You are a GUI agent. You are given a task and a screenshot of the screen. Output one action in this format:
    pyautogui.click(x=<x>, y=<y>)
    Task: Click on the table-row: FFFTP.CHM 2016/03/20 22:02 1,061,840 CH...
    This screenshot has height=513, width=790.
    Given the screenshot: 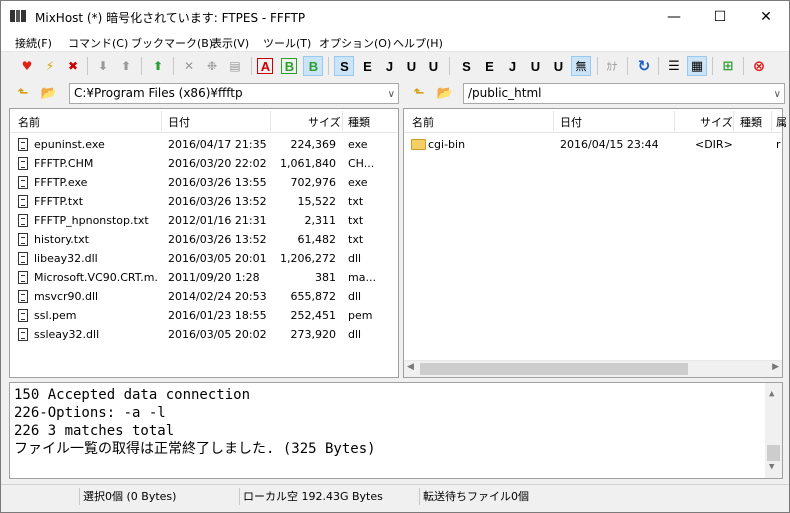 What is the action you would take?
    pyautogui.click(x=204, y=163)
    